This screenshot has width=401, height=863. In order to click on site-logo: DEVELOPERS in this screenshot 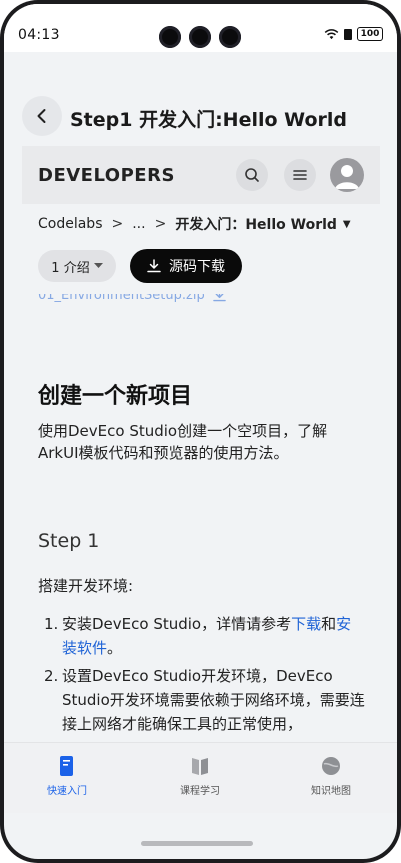, I will do `click(106, 175)`.